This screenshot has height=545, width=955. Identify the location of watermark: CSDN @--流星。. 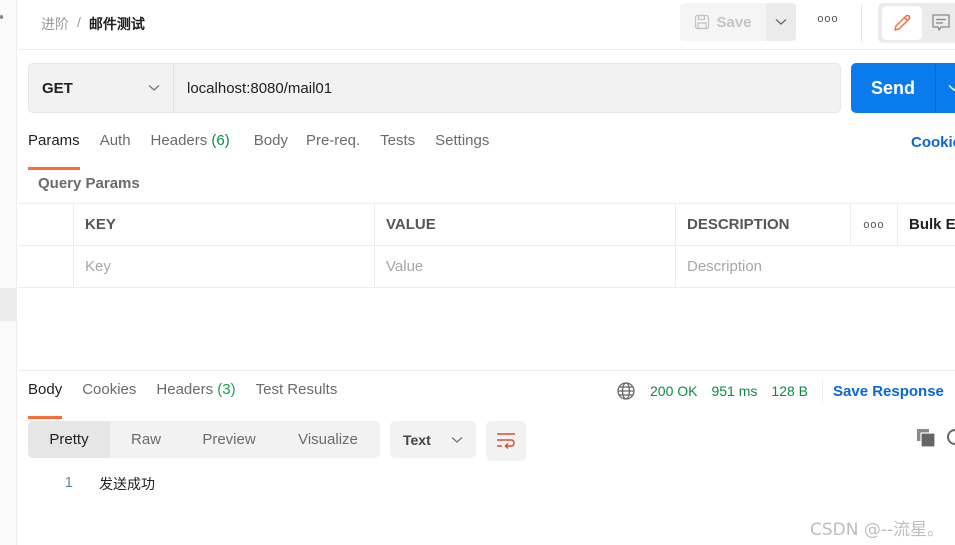
(877, 530).